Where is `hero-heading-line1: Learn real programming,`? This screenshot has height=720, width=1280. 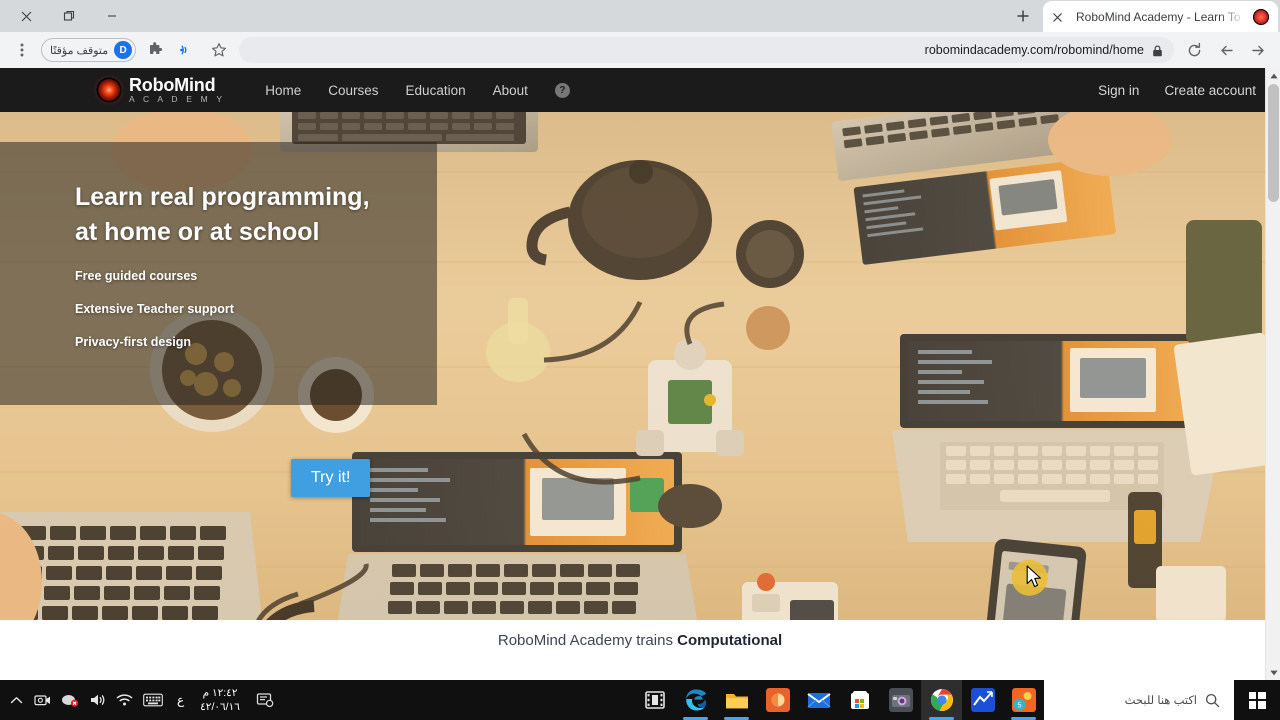
hero-heading-line1: Learn real programming, is located at coordinates (222, 197).